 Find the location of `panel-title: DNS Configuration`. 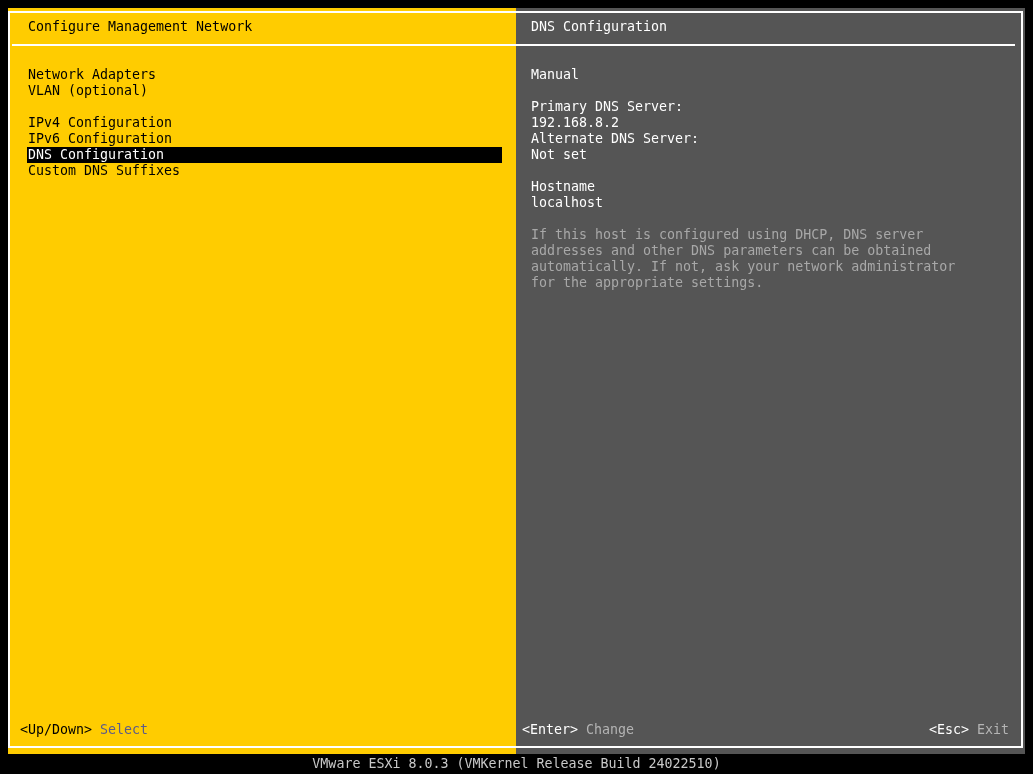

panel-title: DNS Configuration is located at coordinates (599, 26).